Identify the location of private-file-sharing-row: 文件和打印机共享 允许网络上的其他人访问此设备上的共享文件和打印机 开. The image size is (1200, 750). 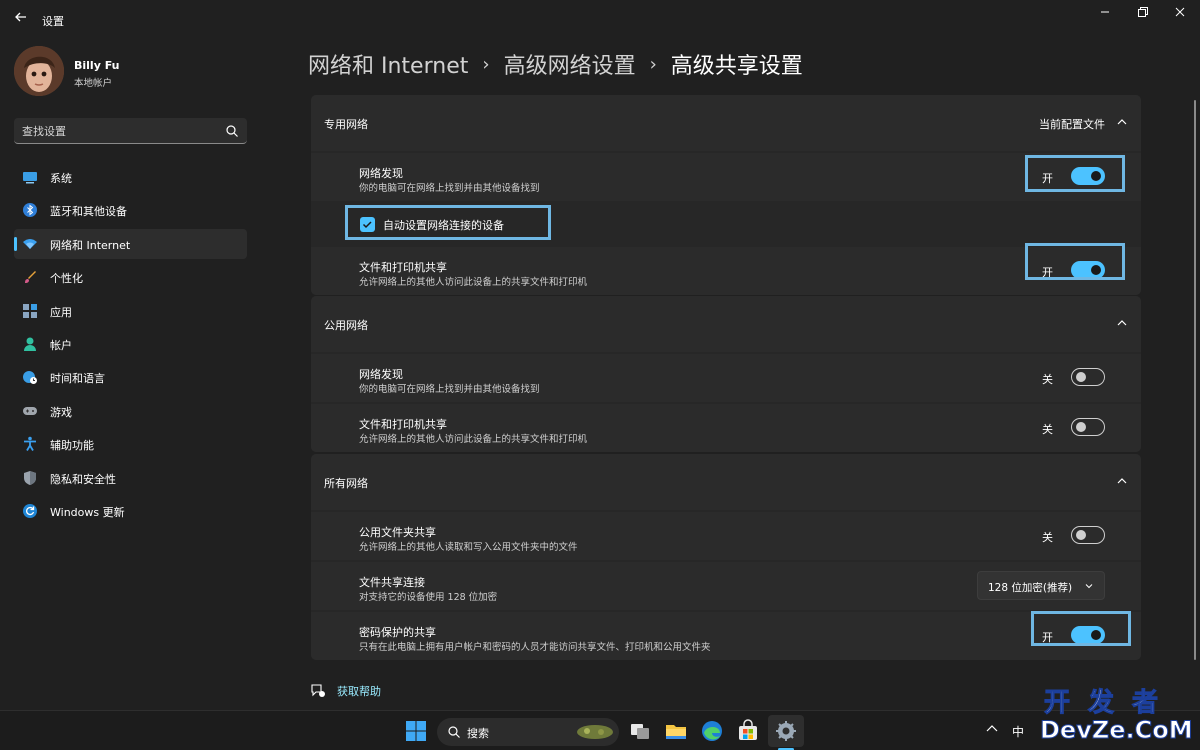
(726, 271).